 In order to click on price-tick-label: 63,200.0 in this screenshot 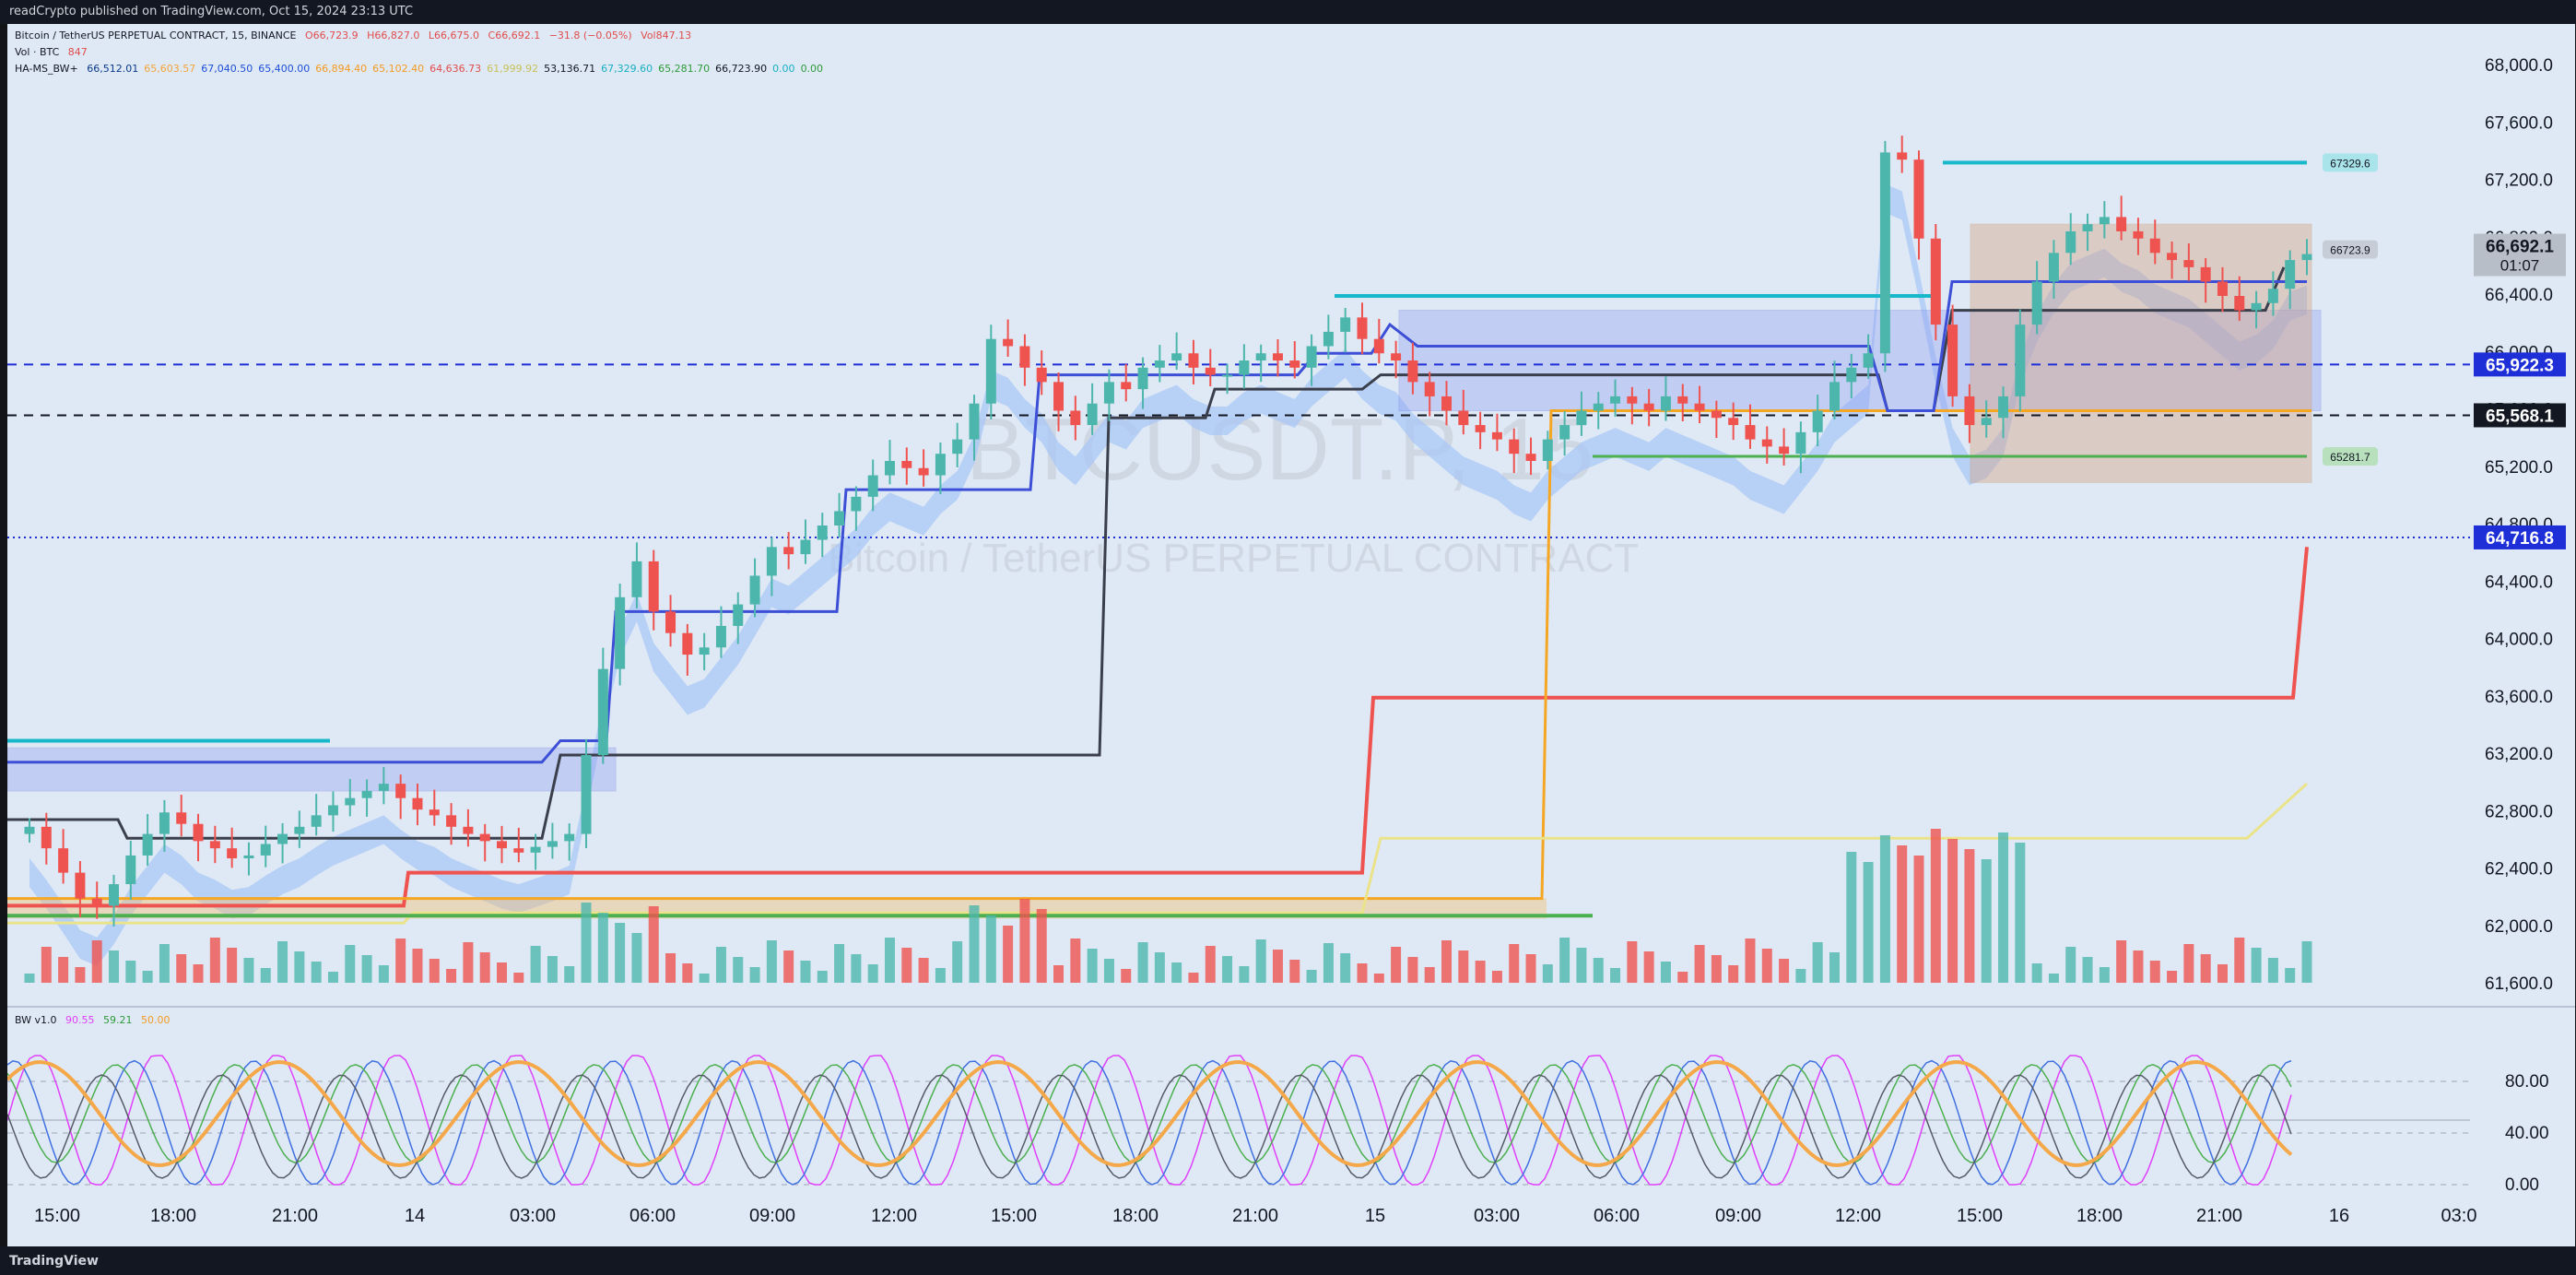, I will do `click(2519, 754)`.